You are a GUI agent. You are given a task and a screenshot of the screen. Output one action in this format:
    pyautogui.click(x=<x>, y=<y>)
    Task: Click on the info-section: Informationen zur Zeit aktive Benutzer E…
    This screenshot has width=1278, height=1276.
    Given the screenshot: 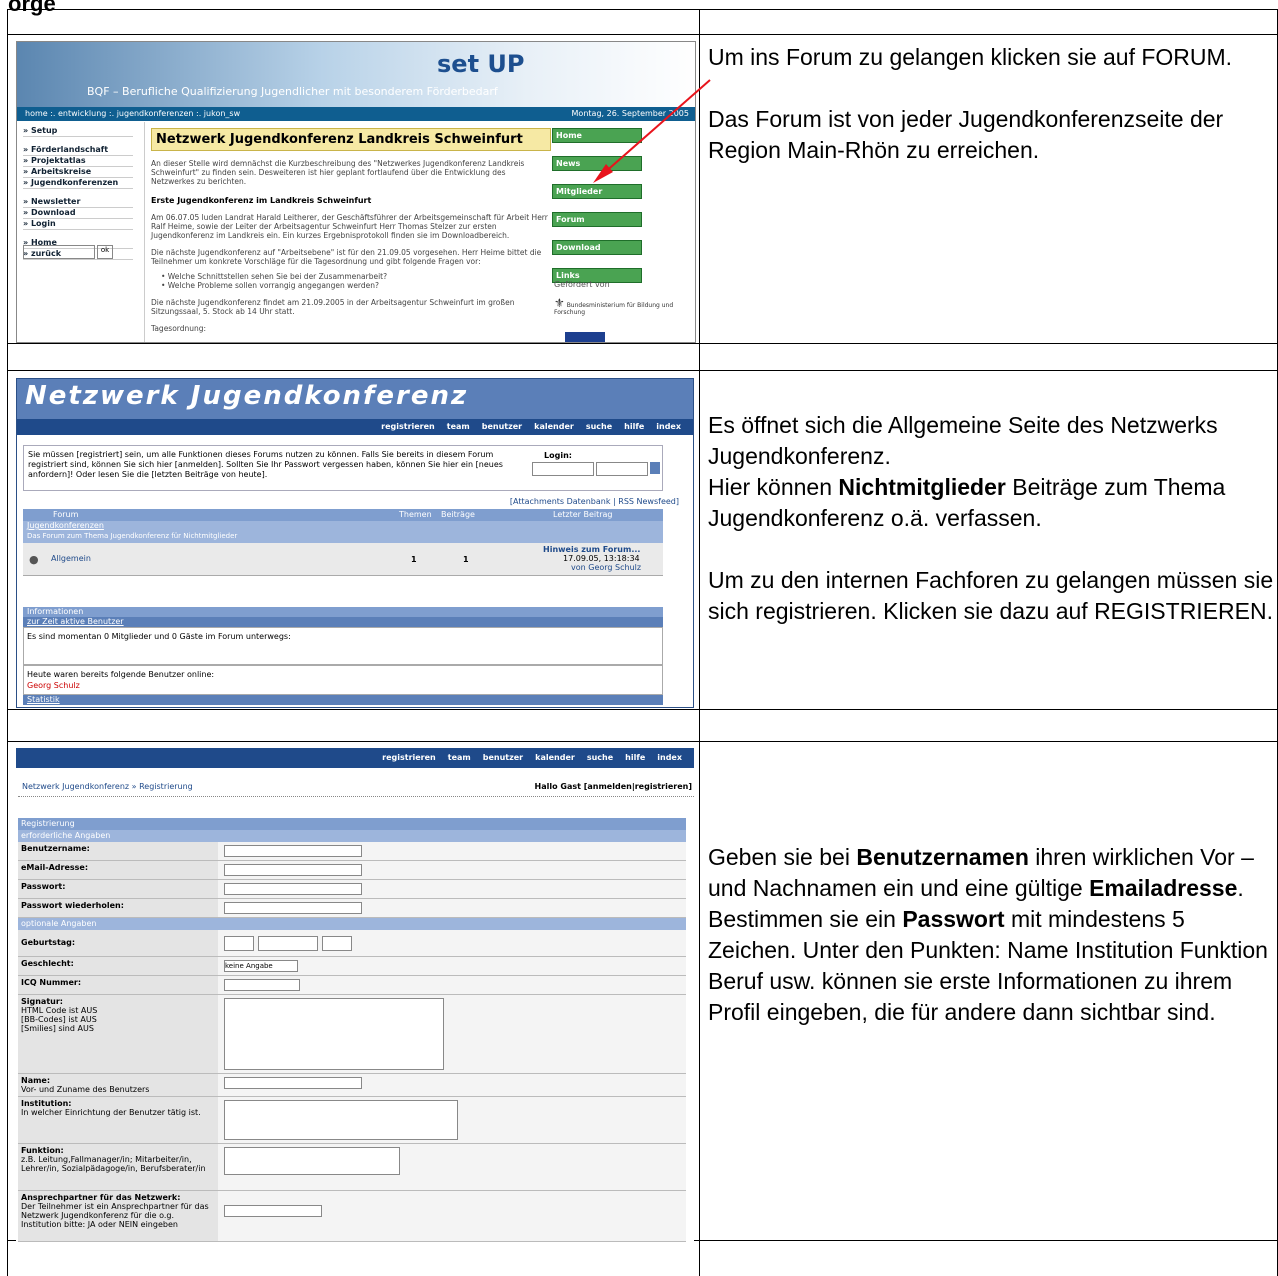 What is the action you would take?
    pyautogui.click(x=343, y=656)
    